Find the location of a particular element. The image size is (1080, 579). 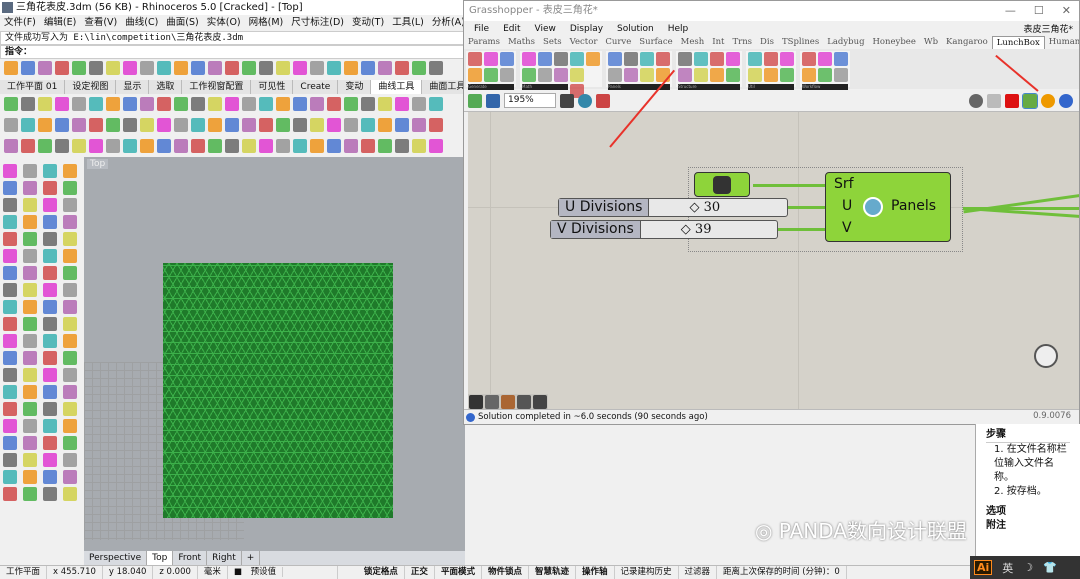

gh-menu-item: File is located at coordinates (481, 29).